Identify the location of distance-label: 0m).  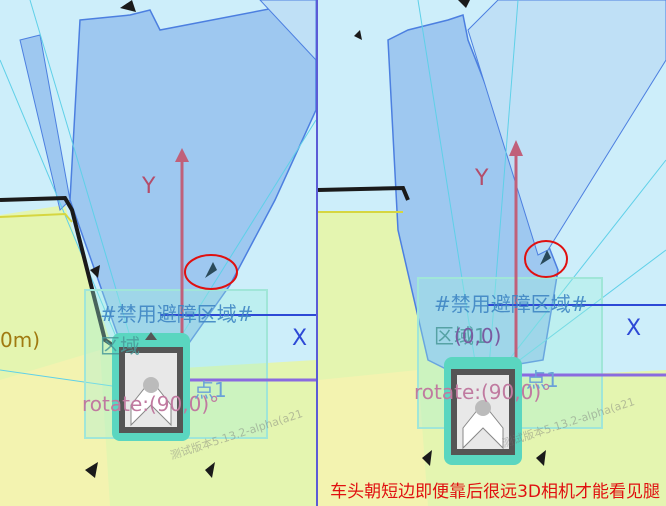
(20, 340).